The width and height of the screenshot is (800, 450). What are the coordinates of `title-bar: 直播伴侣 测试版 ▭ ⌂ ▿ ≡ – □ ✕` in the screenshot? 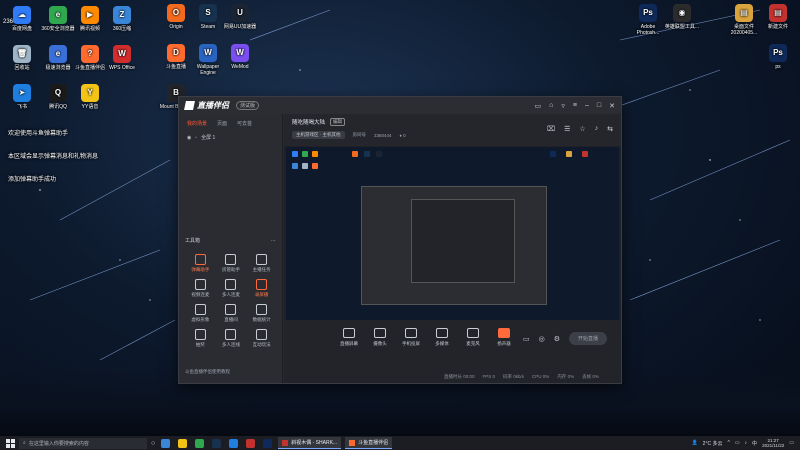 It's located at (400, 105).